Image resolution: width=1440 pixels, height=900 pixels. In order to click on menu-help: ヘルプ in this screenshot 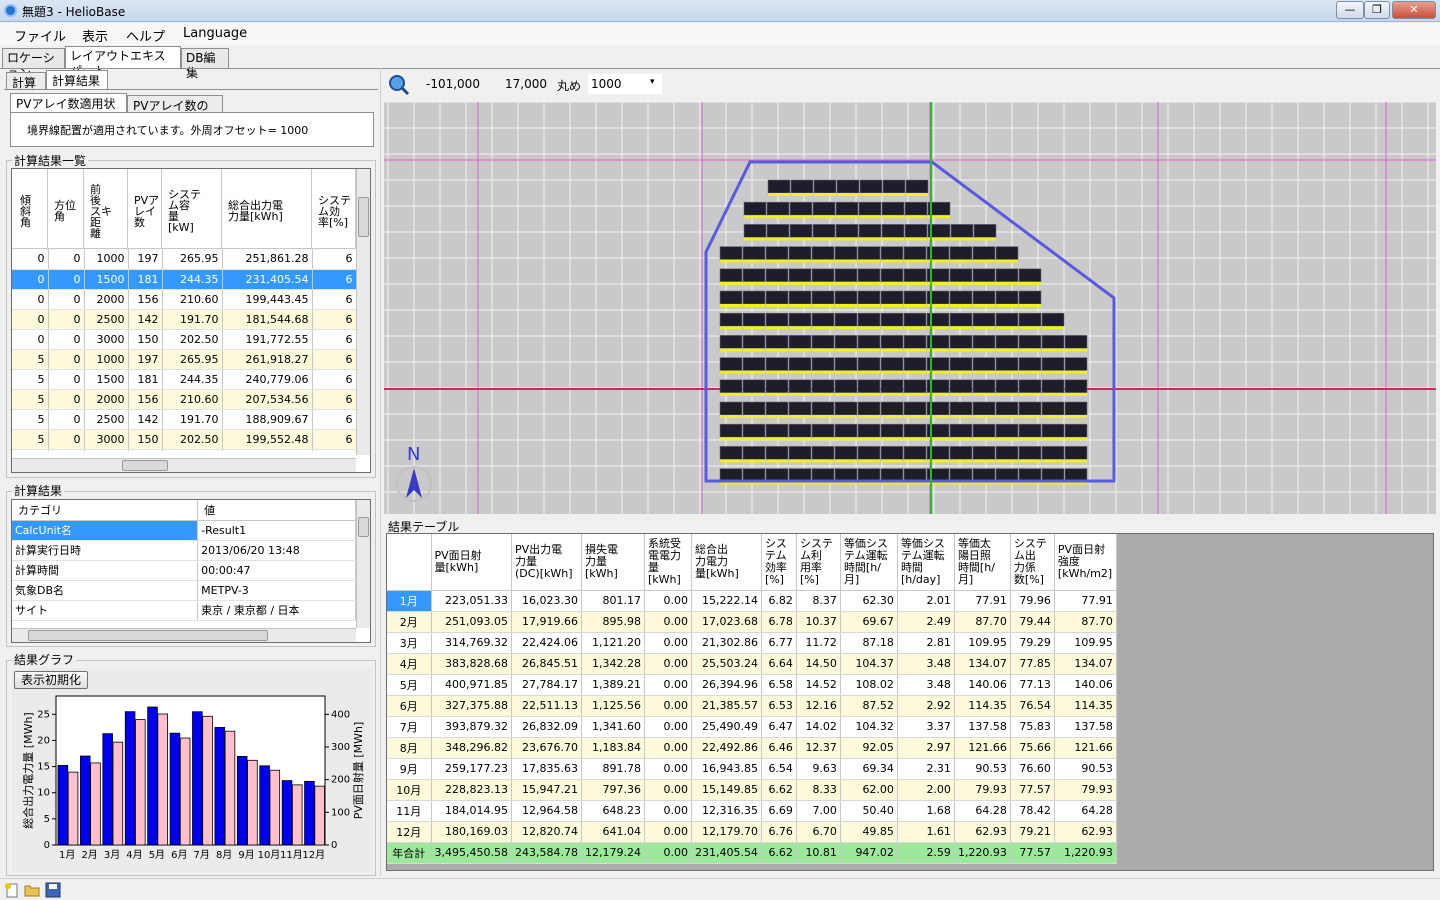, I will do `click(145, 35)`.